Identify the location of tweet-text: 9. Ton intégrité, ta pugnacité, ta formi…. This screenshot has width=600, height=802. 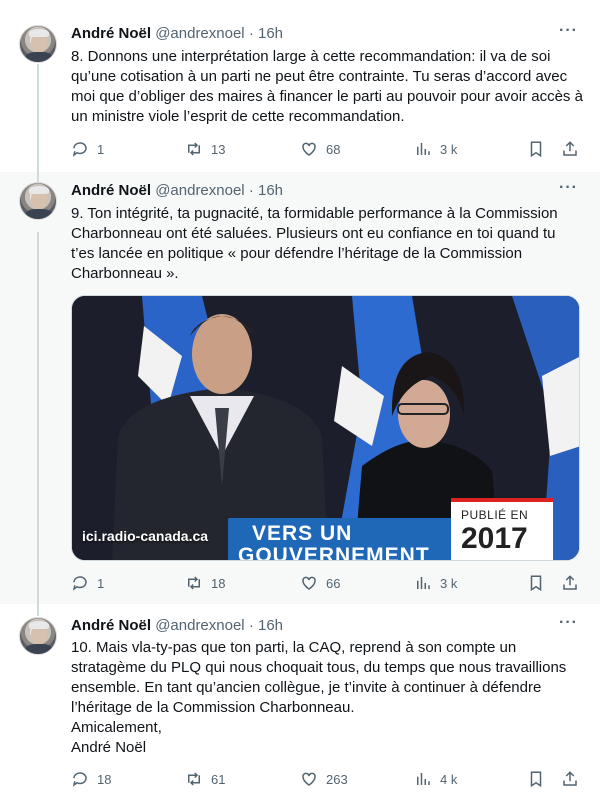
(314, 243).